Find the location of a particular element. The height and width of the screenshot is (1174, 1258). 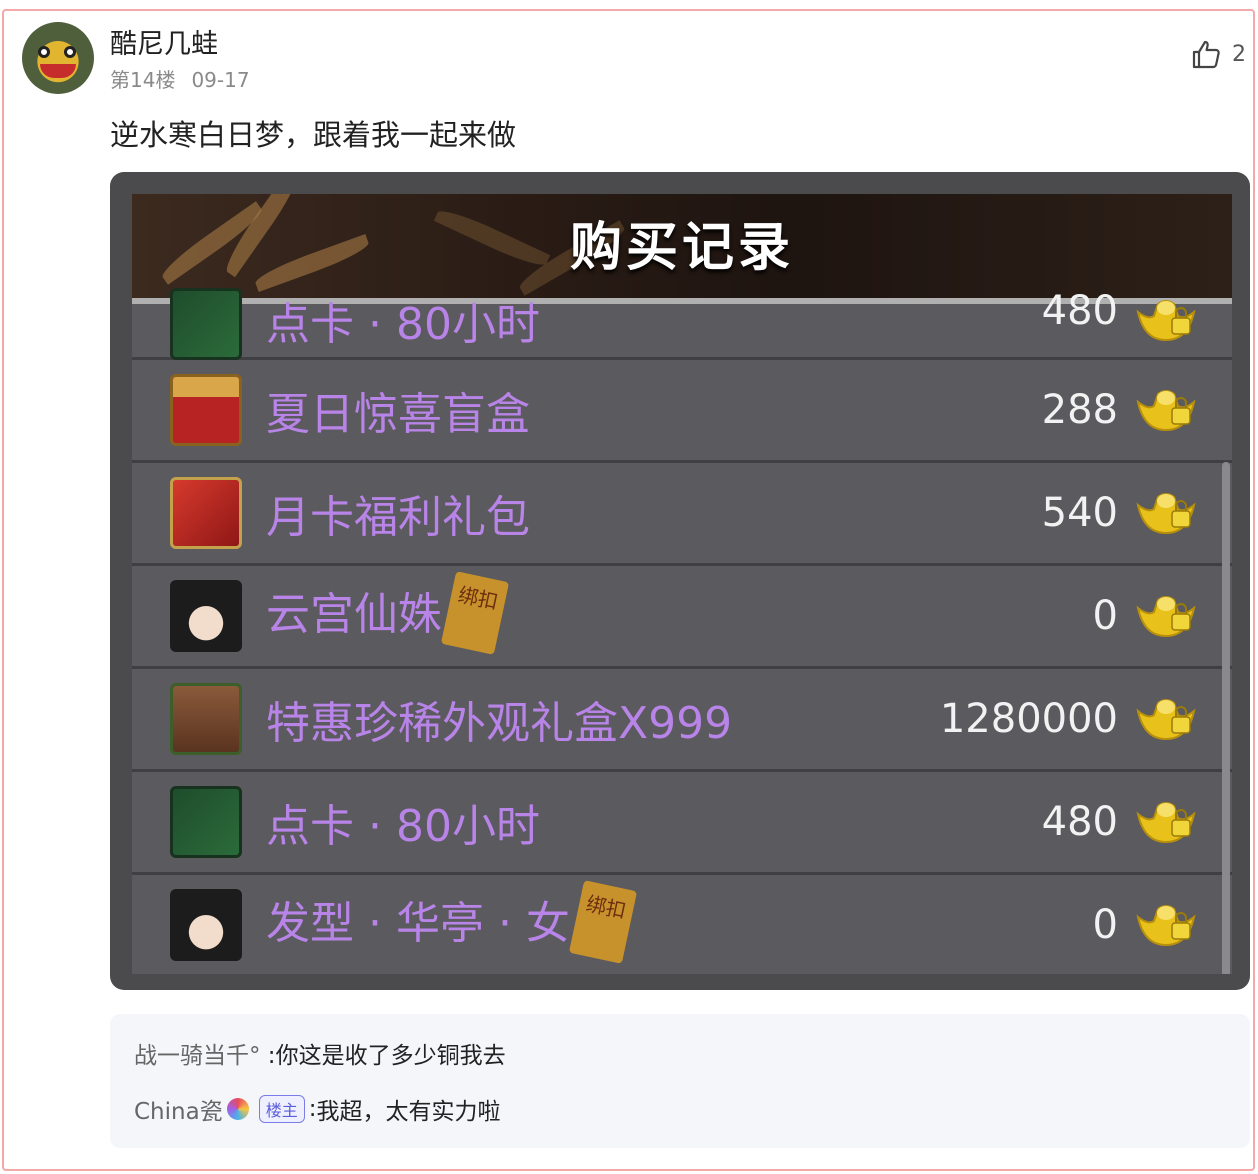

post-text: 逆水寒白日梦，跟着我一起来做 is located at coordinates (313, 135).